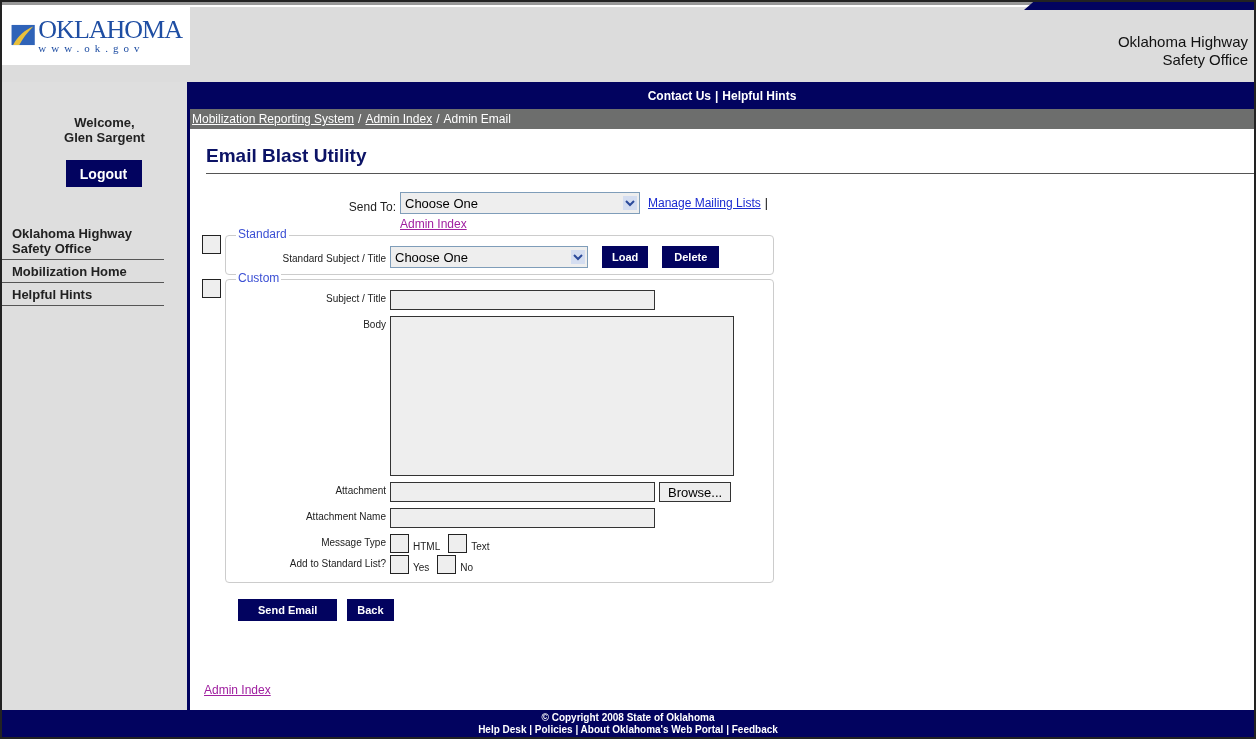 The height and width of the screenshot is (739, 1256). What do you see at coordinates (730, 159) in the screenshot?
I see `page-title: Email Blast Utility` at bounding box center [730, 159].